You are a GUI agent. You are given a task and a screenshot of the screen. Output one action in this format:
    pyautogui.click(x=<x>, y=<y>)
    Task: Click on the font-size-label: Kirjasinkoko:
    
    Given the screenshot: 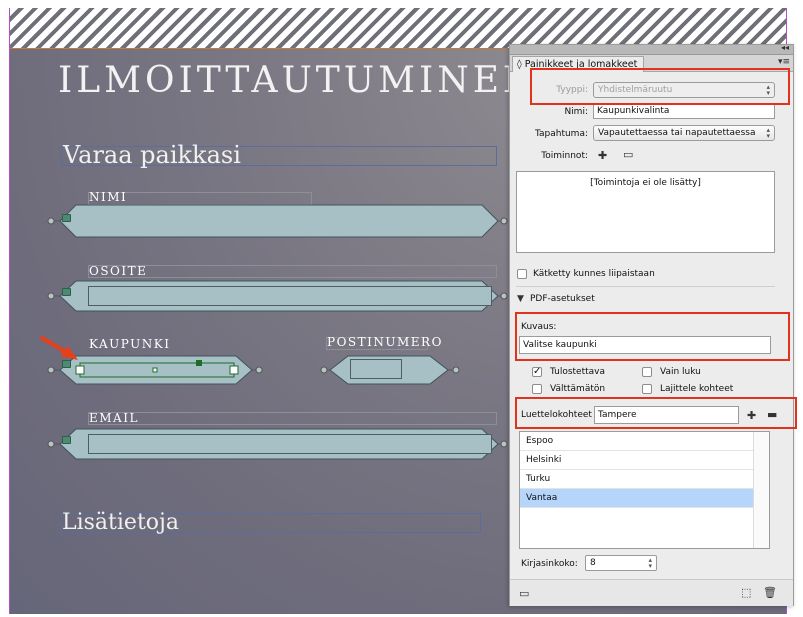 What is the action you would take?
    pyautogui.click(x=549, y=564)
    